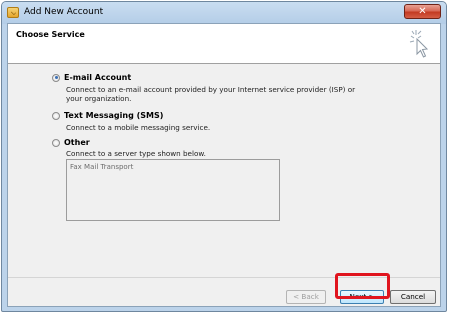  What do you see at coordinates (113, 115) in the screenshot?
I see `text-messaging-label: Text Messaging (SMS)` at bounding box center [113, 115].